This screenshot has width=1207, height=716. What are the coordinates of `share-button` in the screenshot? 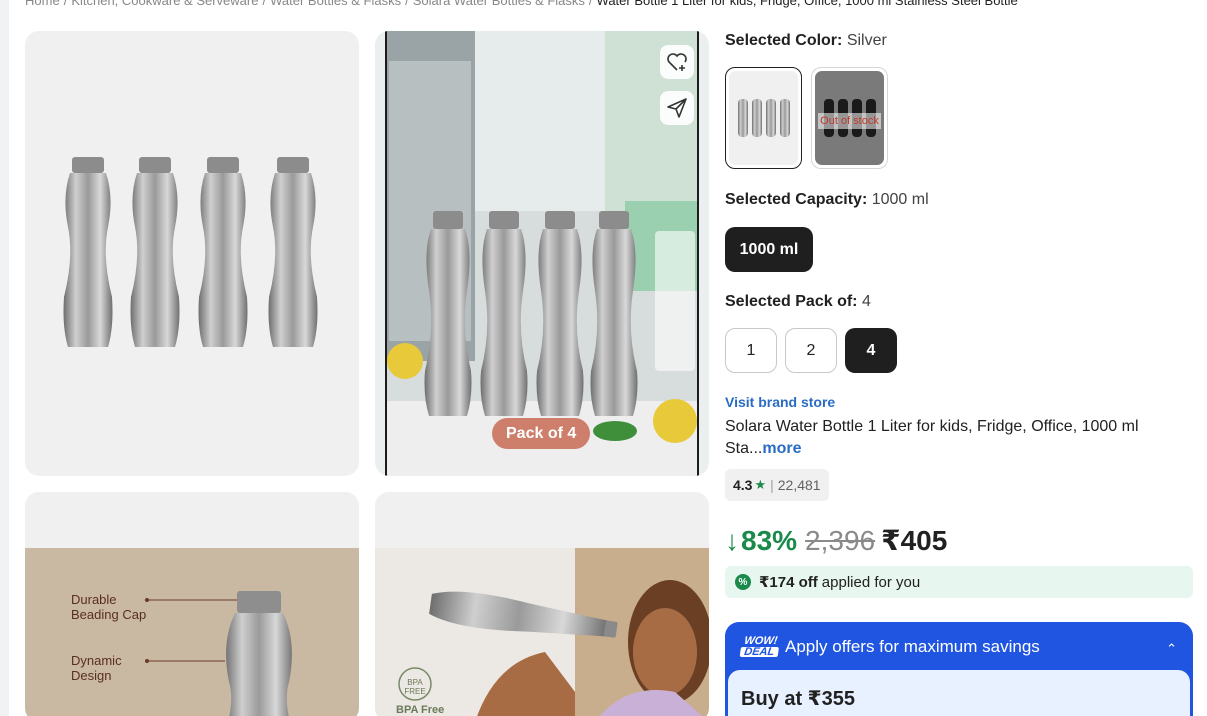 It's located at (677, 108).